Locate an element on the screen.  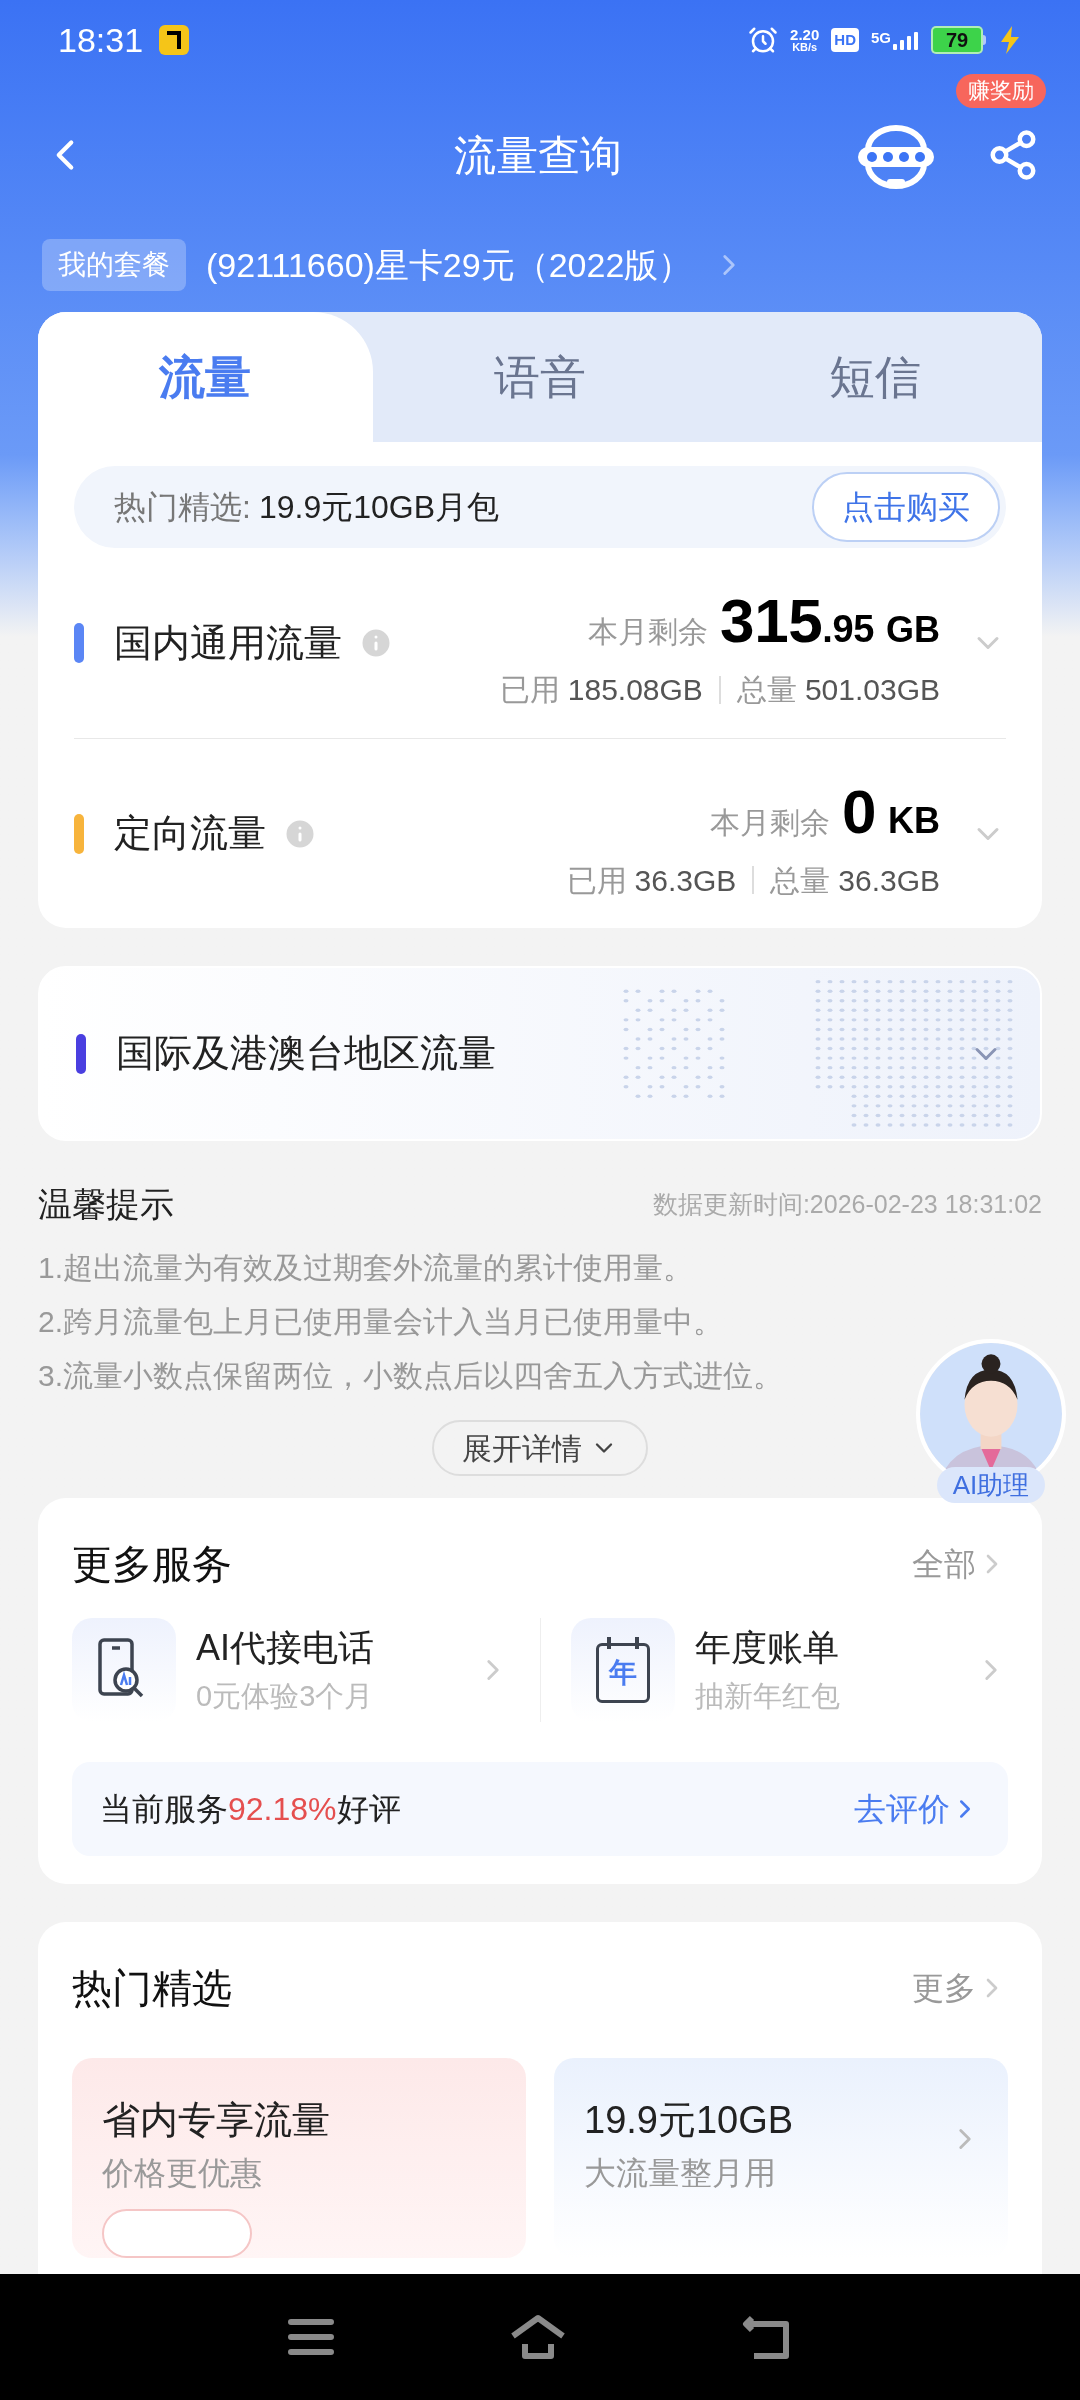
menu-icon is located at coordinates (310, 2337).